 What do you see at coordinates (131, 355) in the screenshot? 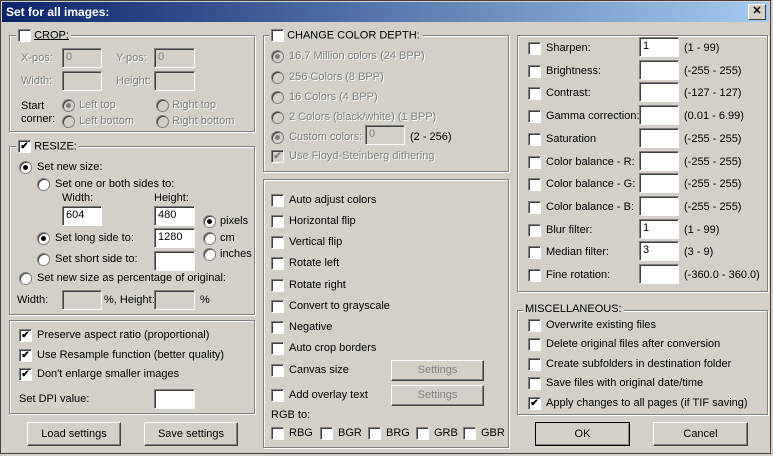
I see `resample-label: Use Resample function (better quality)` at bounding box center [131, 355].